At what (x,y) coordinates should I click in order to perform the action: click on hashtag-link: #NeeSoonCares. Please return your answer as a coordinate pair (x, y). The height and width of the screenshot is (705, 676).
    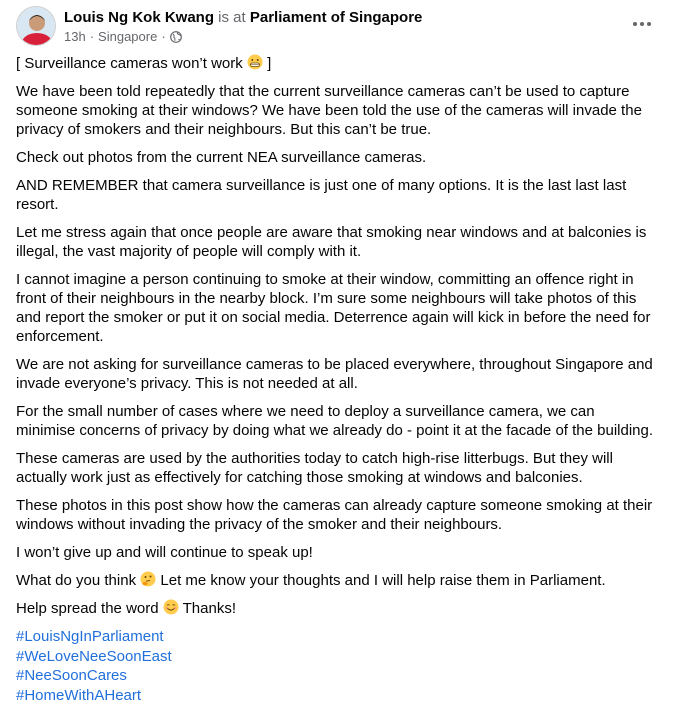
    Looking at the image, I should click on (336, 676).